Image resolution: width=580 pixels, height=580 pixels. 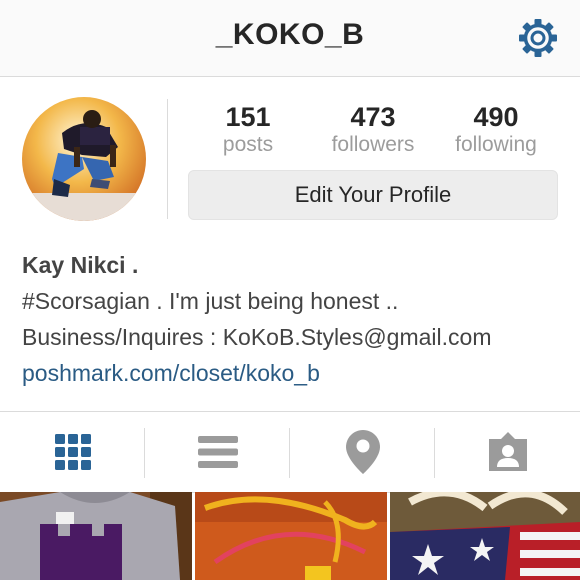 What do you see at coordinates (167, 159) in the screenshot?
I see `avatar-divider` at bounding box center [167, 159].